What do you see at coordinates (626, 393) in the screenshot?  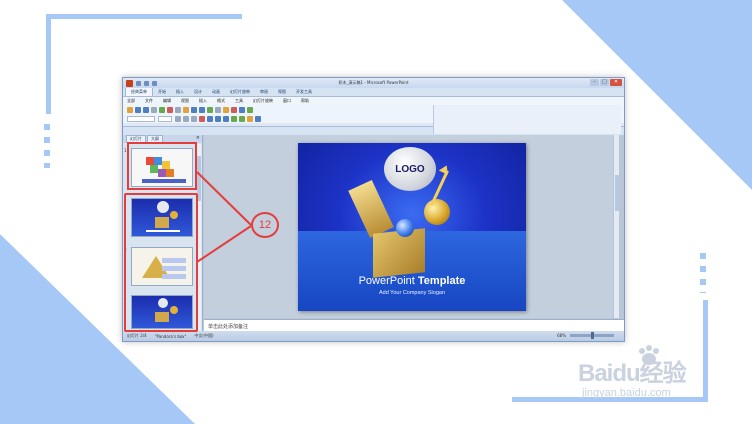 I see `watermark-sub: jingyan.baidu.com` at bounding box center [626, 393].